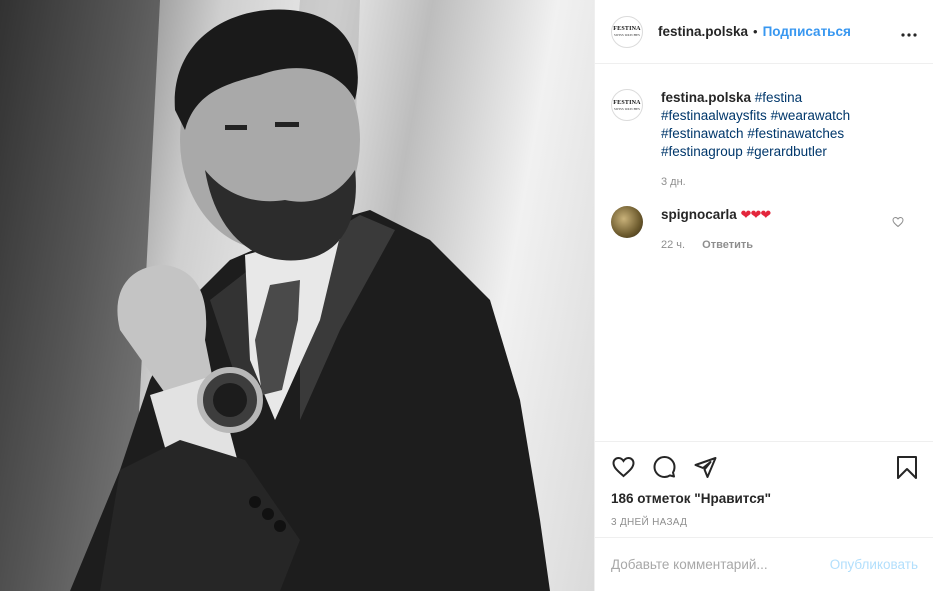  What do you see at coordinates (907, 467) in the screenshot?
I see `bookmark-icon` at bounding box center [907, 467].